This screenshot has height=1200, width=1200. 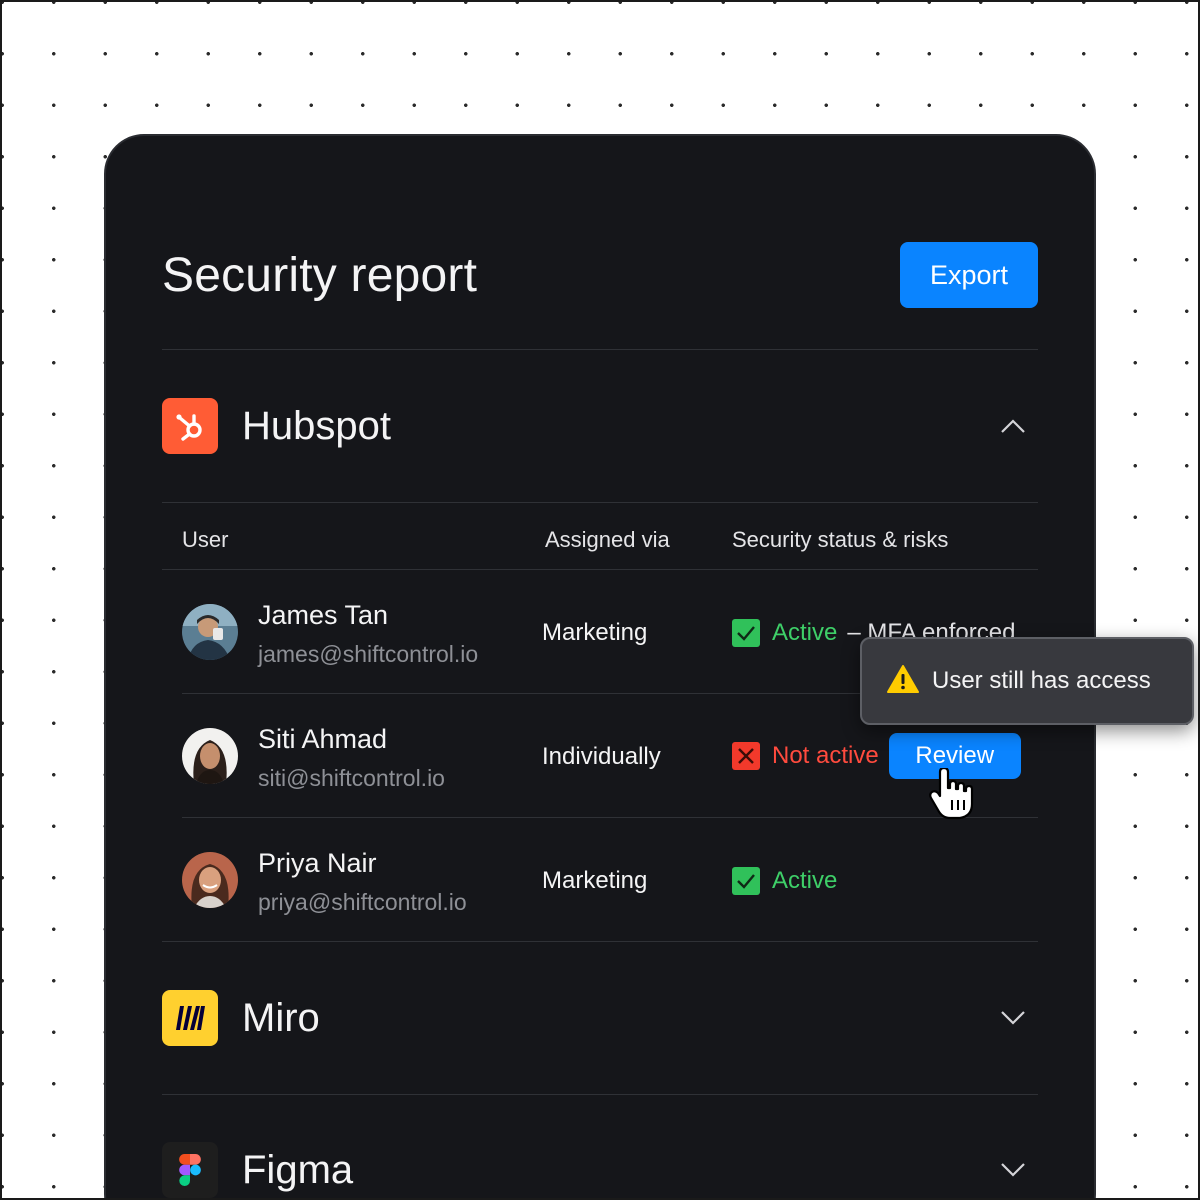 I want to click on hubspot-logo-icon, so click(x=190, y=426).